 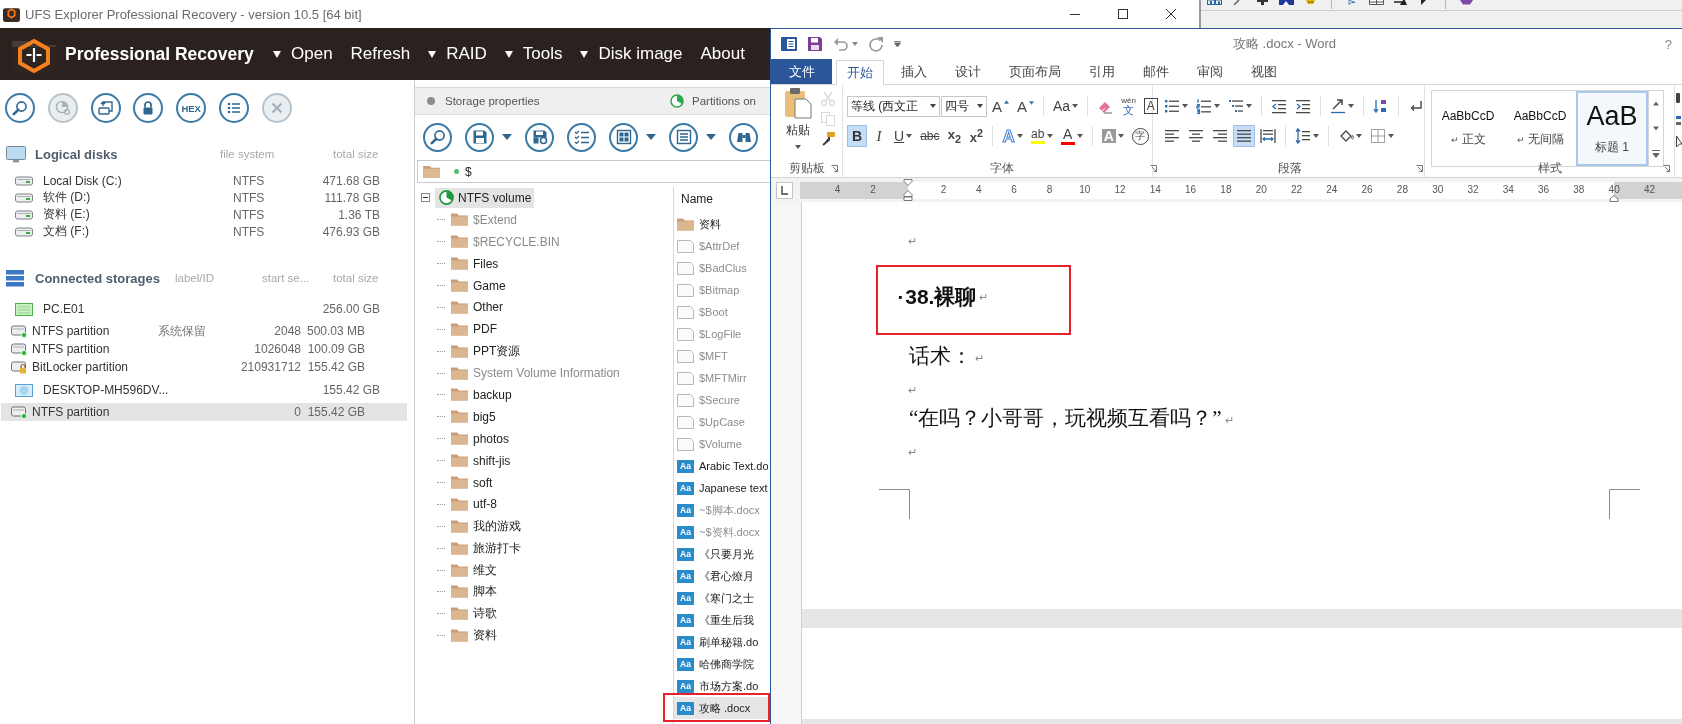 What do you see at coordinates (1171, 14) in the screenshot?
I see `close-icon` at bounding box center [1171, 14].